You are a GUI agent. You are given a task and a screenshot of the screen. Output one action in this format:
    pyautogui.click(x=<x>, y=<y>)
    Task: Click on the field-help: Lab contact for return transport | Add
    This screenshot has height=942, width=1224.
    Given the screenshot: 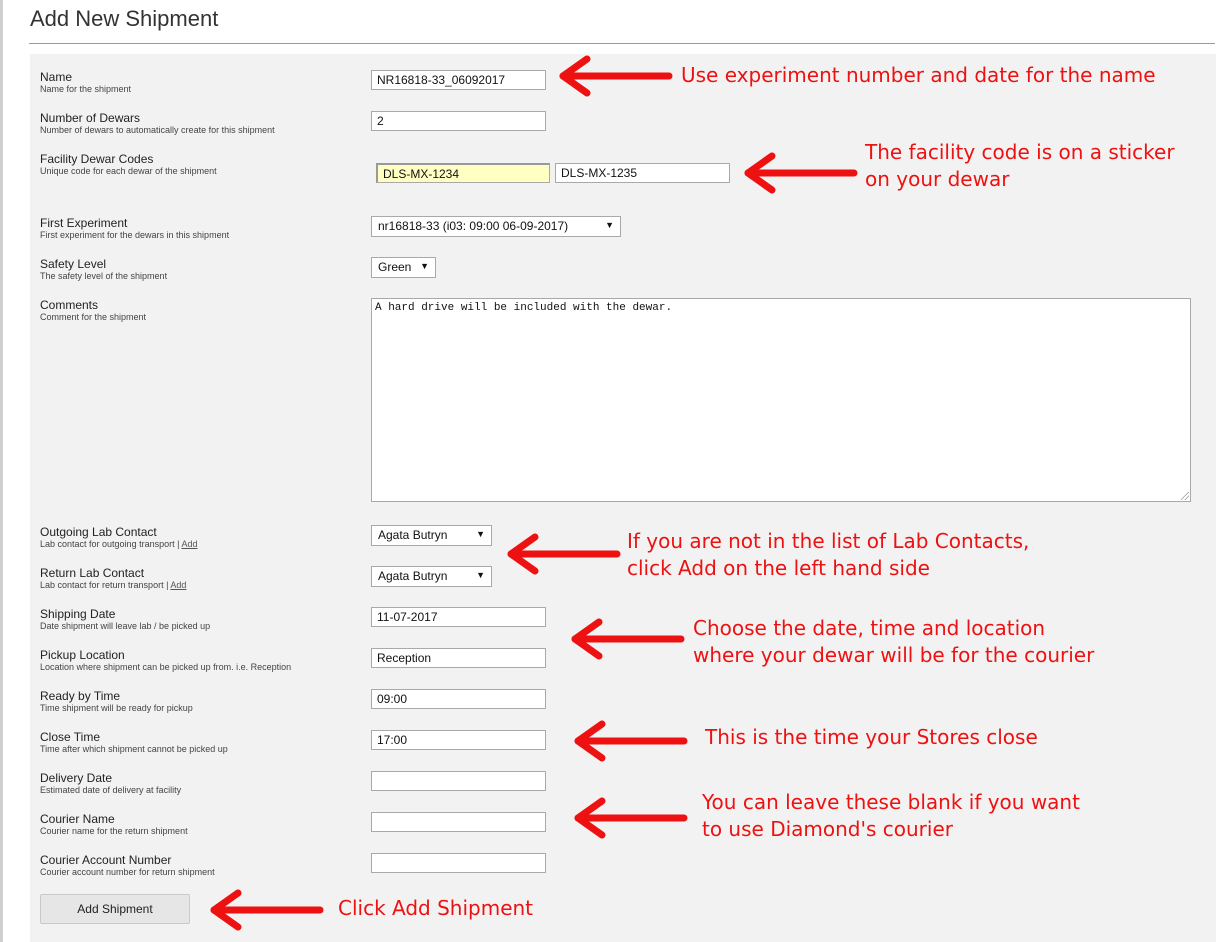 What is the action you would take?
    pyautogui.click(x=113, y=585)
    